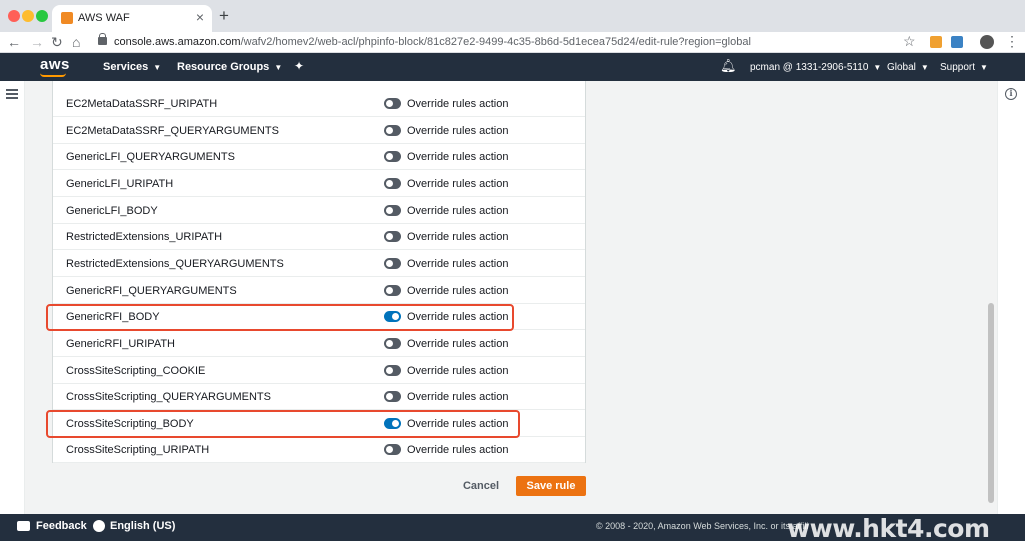 The image size is (1025, 541). What do you see at coordinates (61, 526) in the screenshot?
I see `feedback-link: Feedback` at bounding box center [61, 526].